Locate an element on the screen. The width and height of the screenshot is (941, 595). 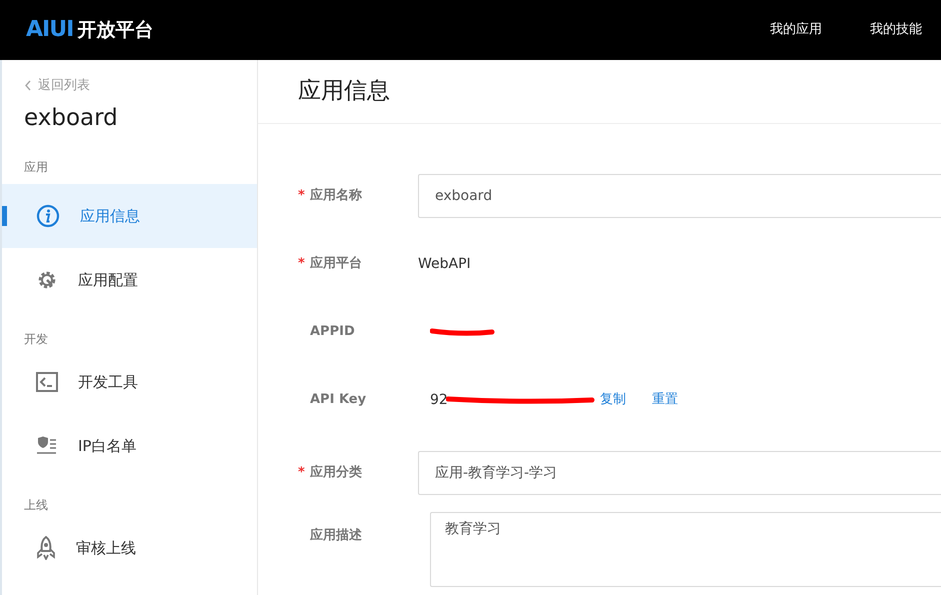
nav-link: 我的应用 is located at coordinates (796, 30).